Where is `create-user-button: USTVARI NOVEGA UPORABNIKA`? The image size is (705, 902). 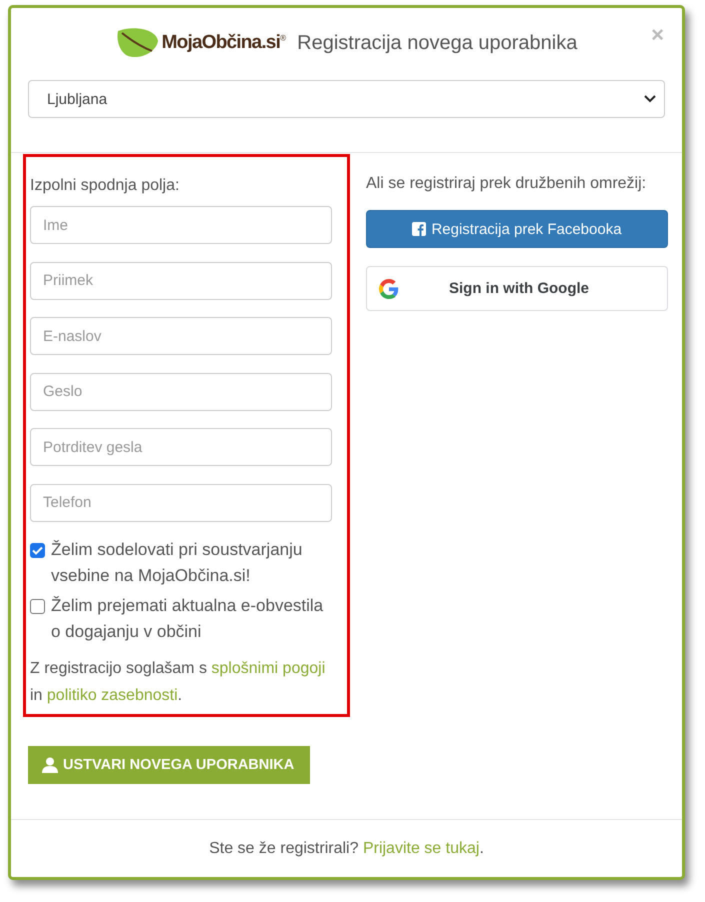
create-user-button: USTVARI NOVEGA UPORABNIKA is located at coordinates (169, 765).